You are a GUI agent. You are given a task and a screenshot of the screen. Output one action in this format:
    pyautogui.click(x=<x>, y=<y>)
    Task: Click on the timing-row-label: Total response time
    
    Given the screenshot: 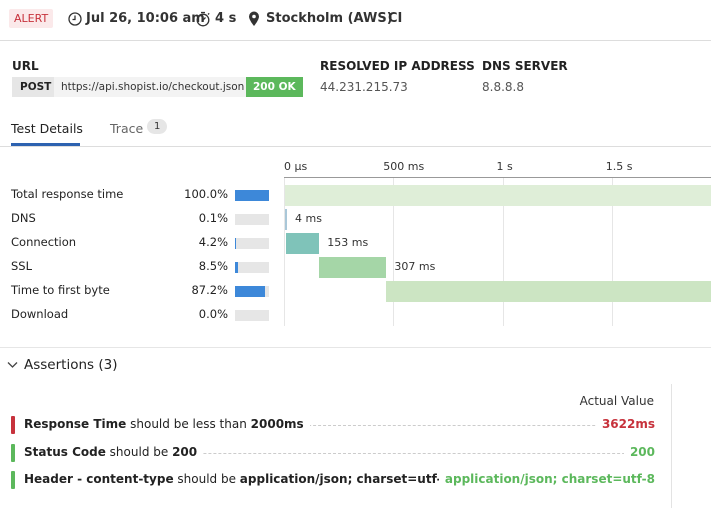 What is the action you would take?
    pyautogui.click(x=67, y=194)
    